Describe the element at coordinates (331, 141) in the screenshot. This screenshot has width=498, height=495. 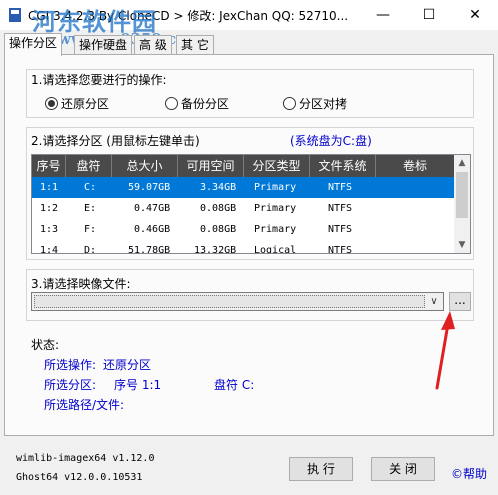
I see `system-disk-note: (系统盘为C:盘)` at that location.